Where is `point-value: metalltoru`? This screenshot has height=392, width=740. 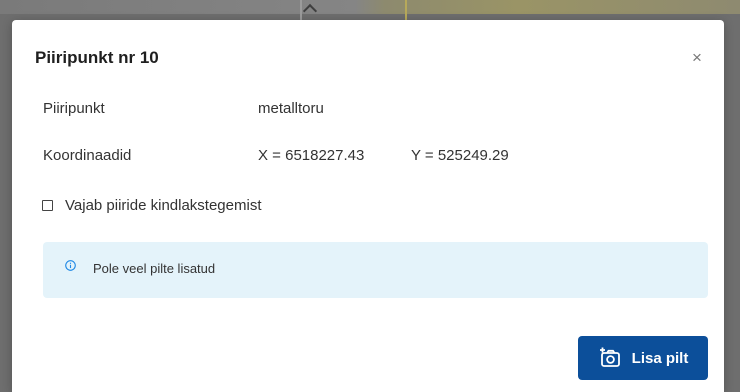 point-value: metalltoru is located at coordinates (291, 108).